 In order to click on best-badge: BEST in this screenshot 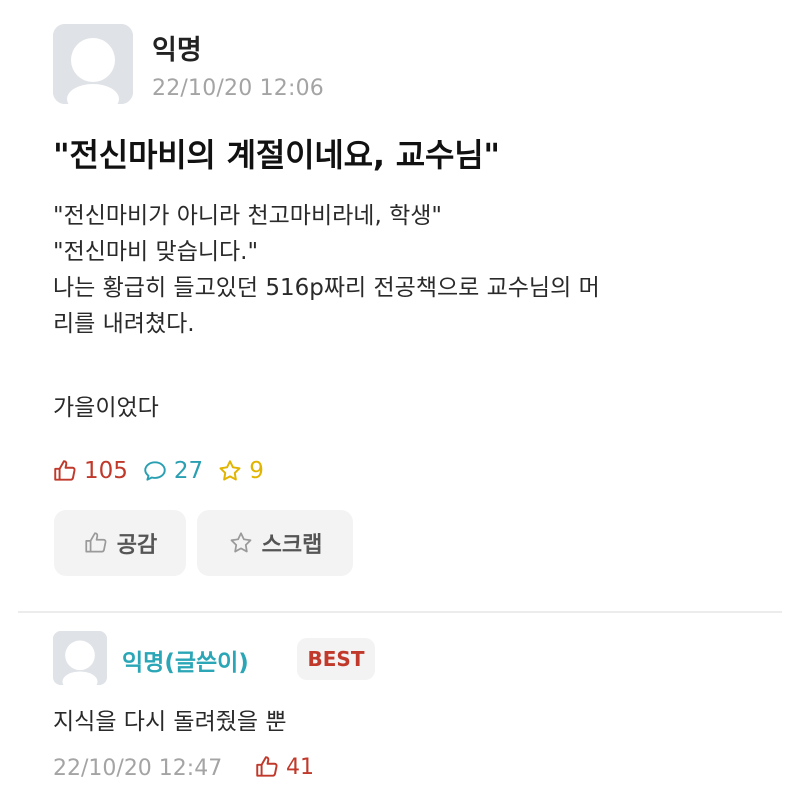, I will do `click(336, 659)`.